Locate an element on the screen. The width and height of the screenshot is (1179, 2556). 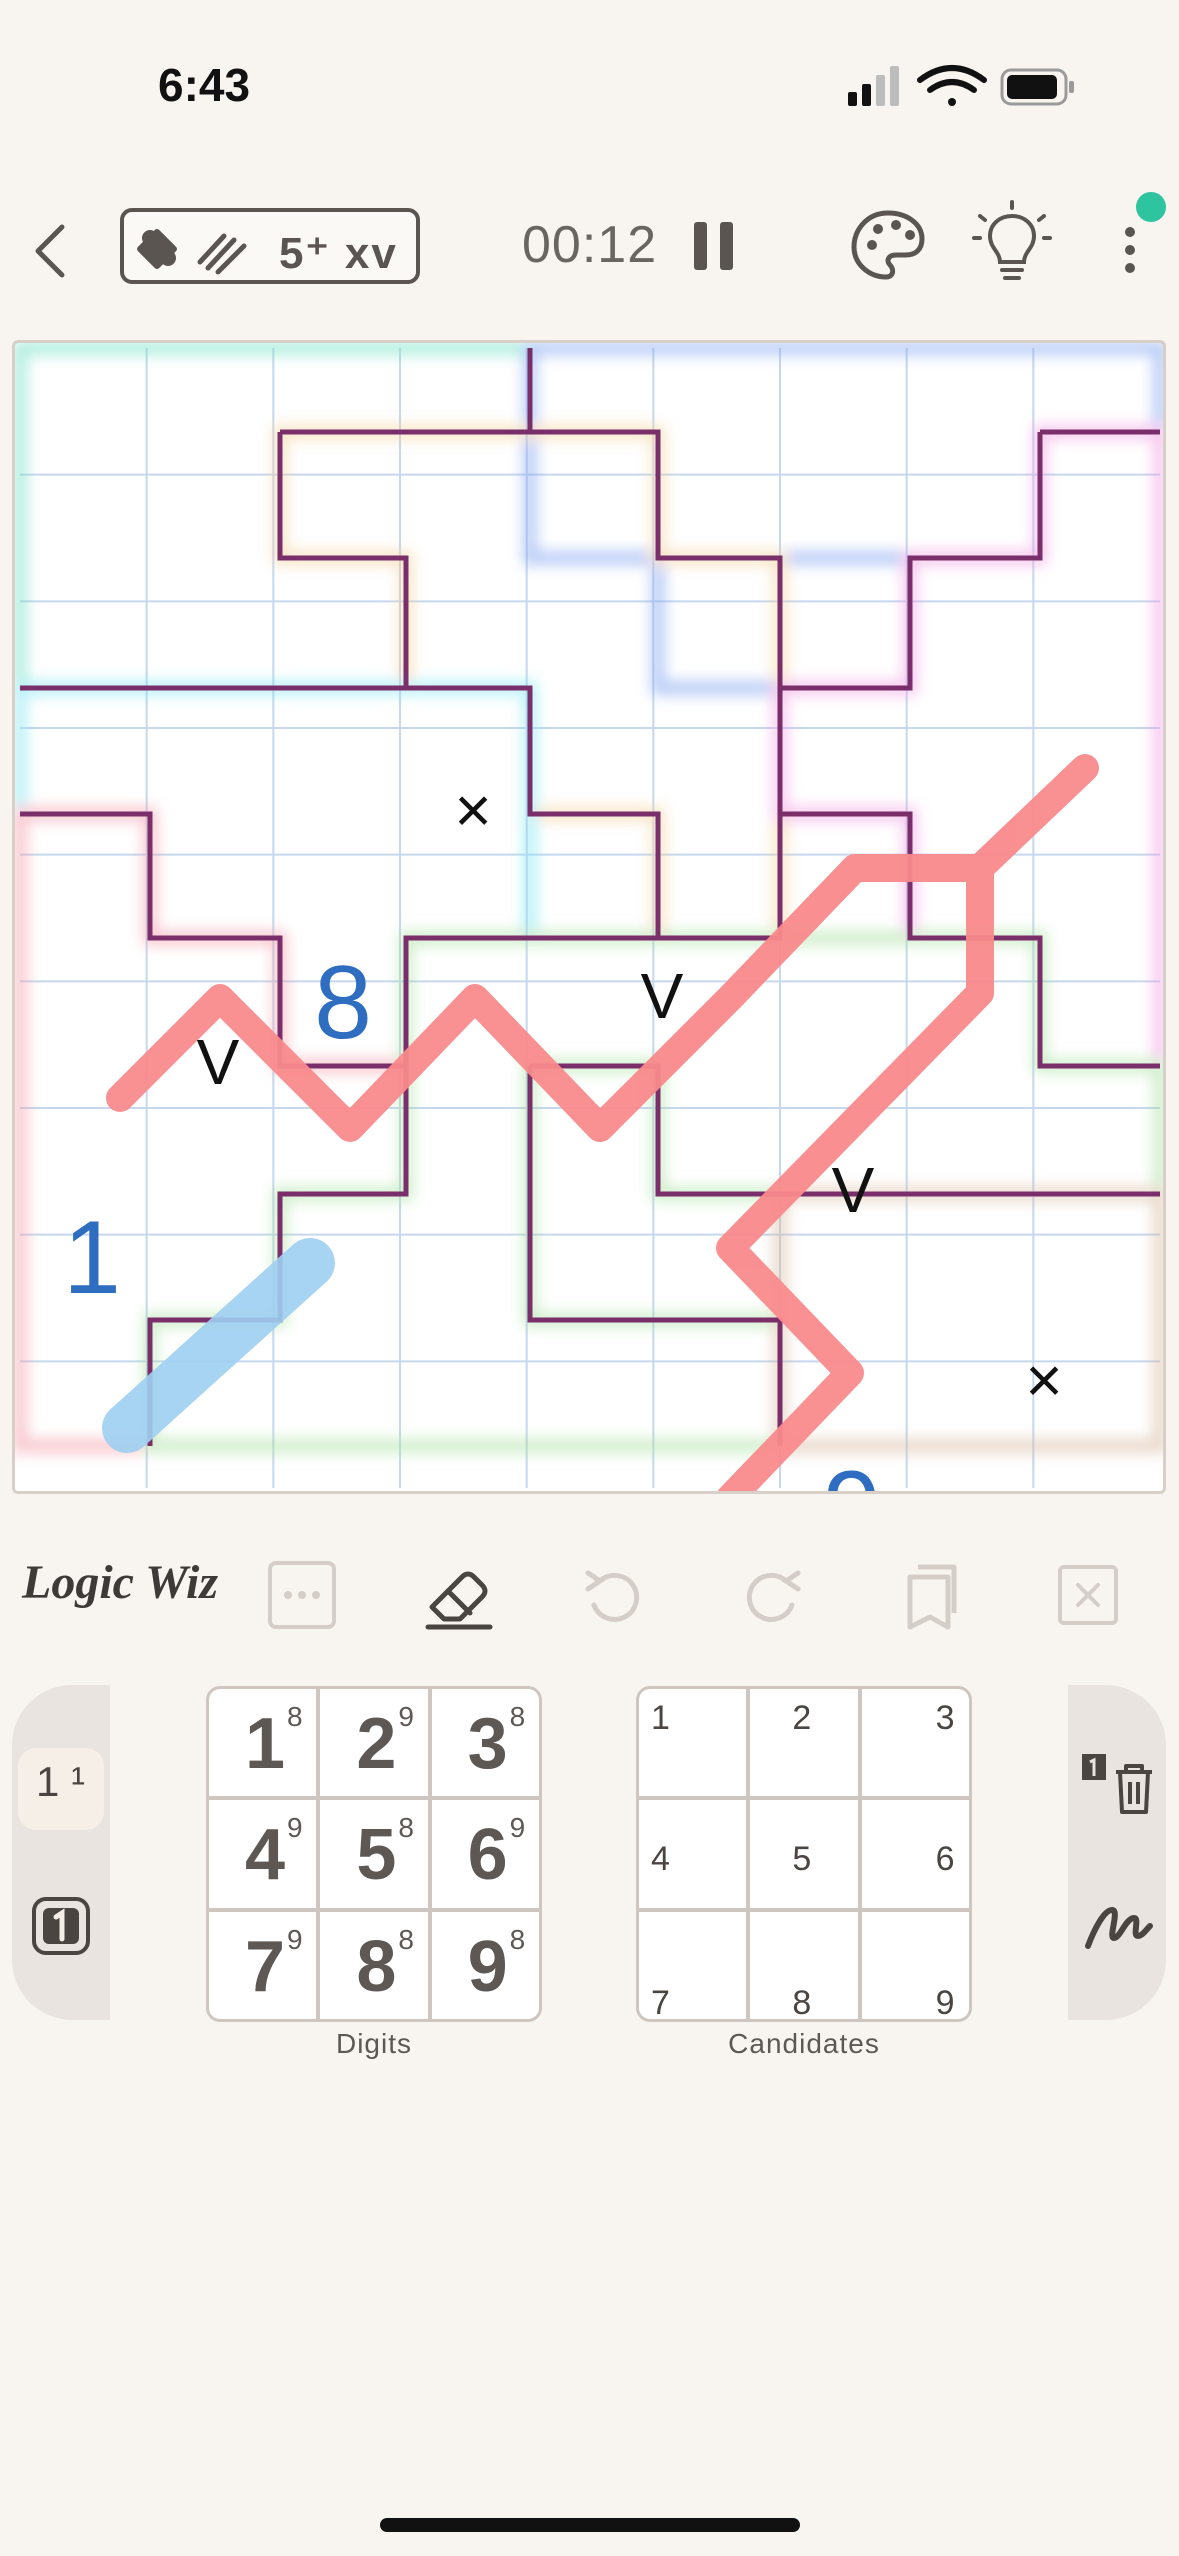
candidate-key-value: 3 is located at coordinates (945, 1718).